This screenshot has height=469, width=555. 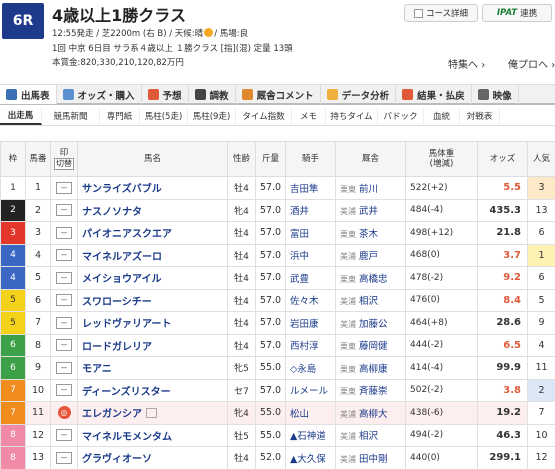 What do you see at coordinates (122, 189) in the screenshot?
I see `horse-name-link: サンライズバブル` at bounding box center [122, 189].